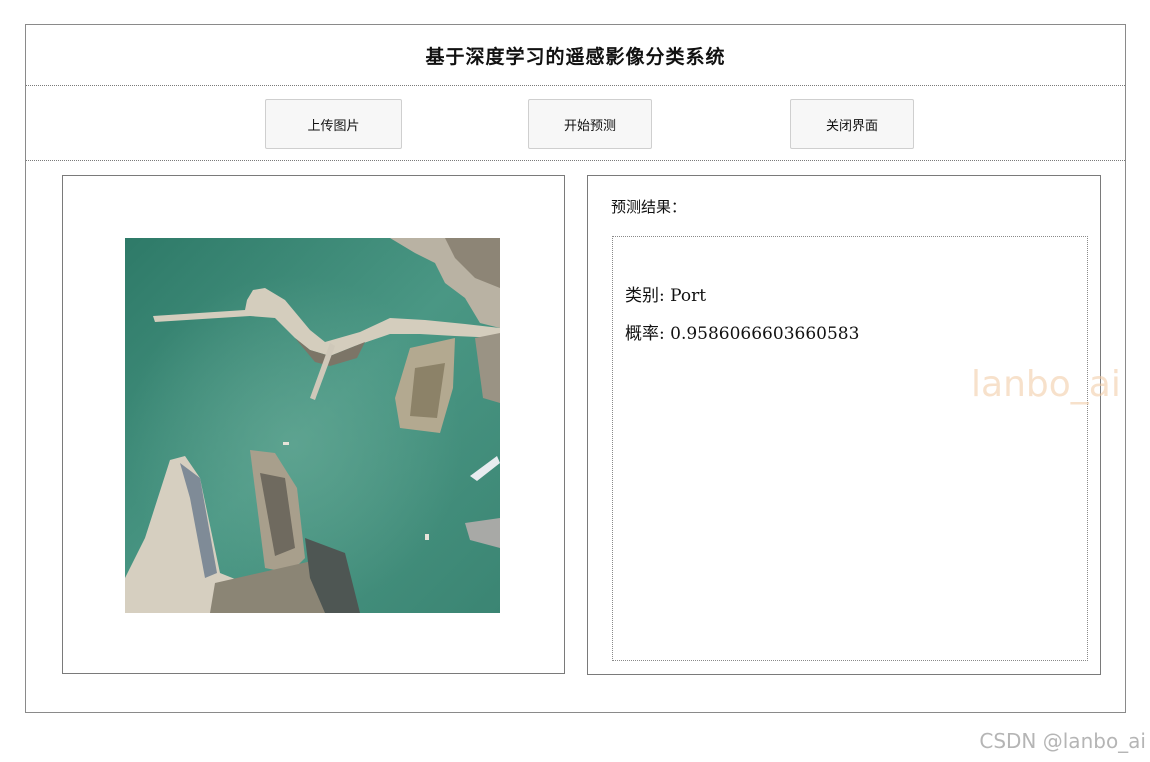  Describe the element at coordinates (742, 334) in the screenshot. I see `predicted-probability-text: 概率: 0.9586066603660583` at that location.